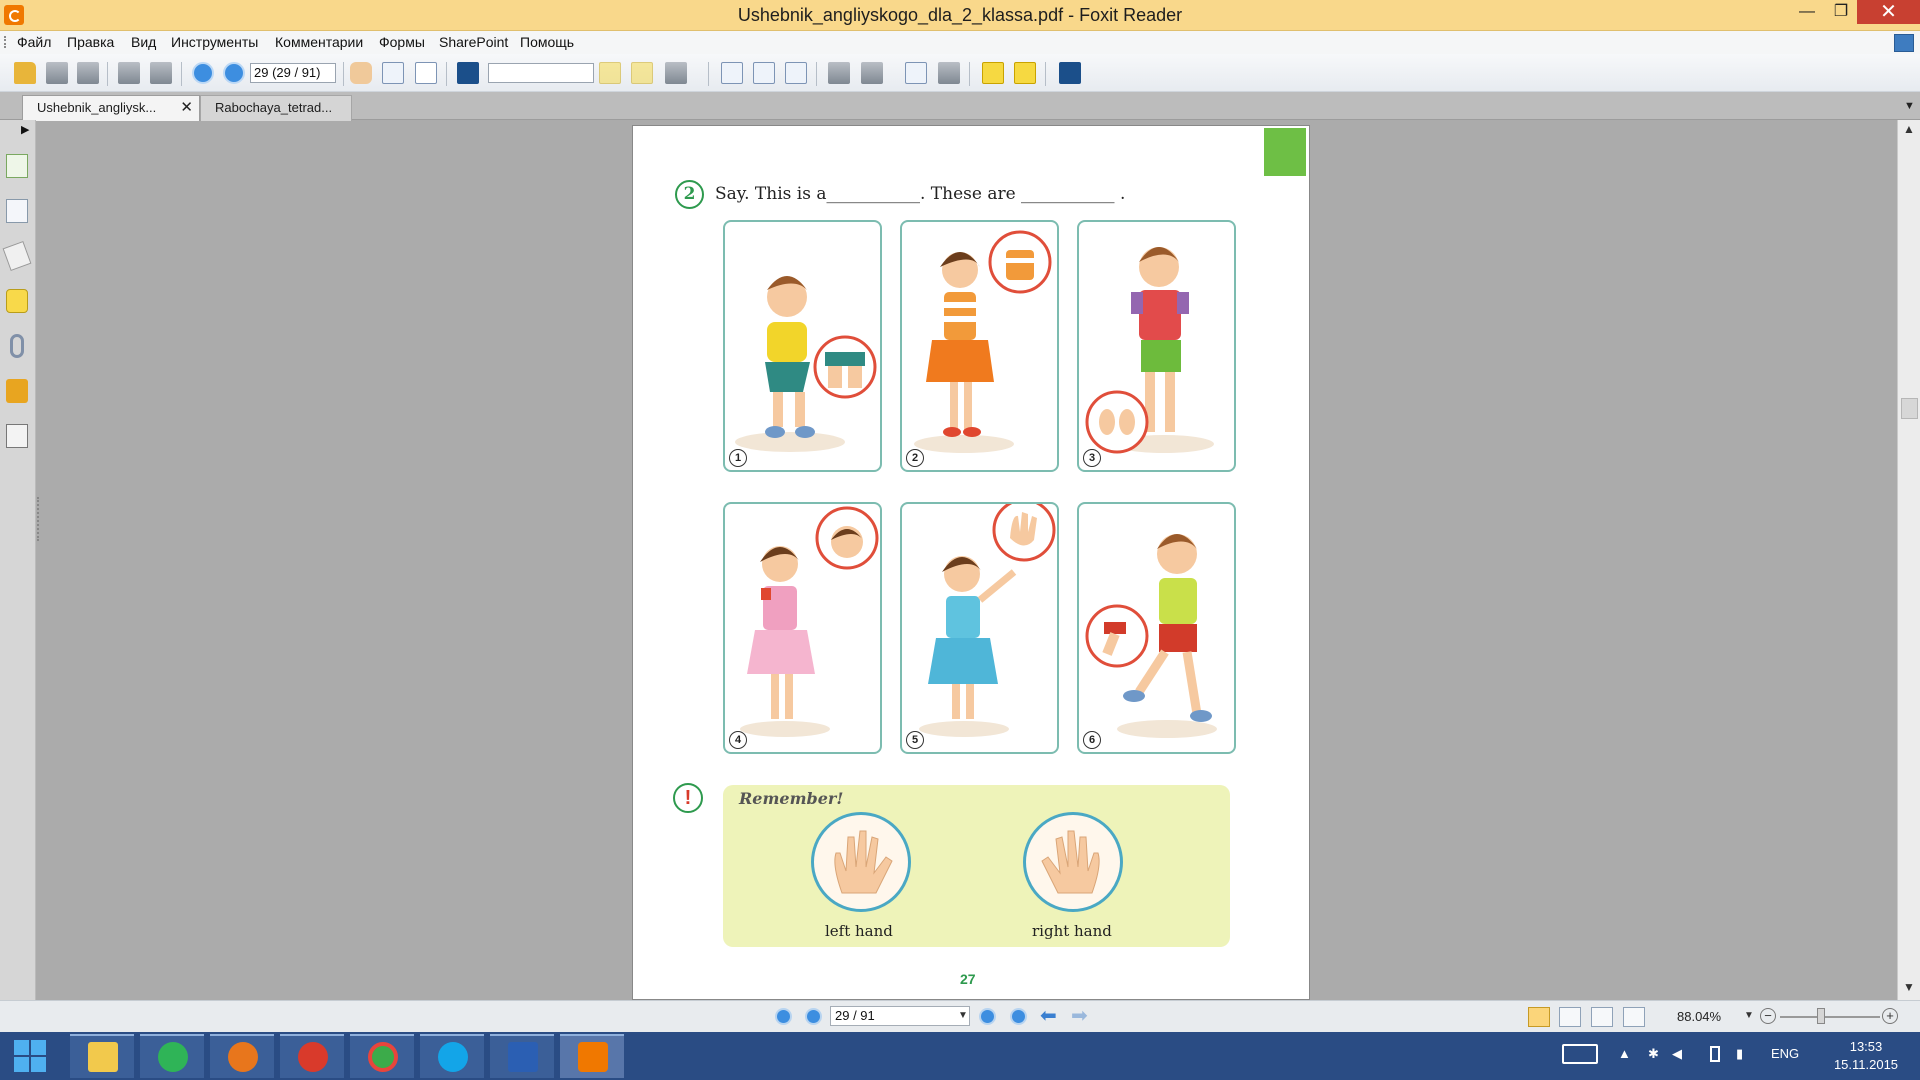 The width and height of the screenshot is (1920, 1080). What do you see at coordinates (915, 458) in the screenshot?
I see `card-number: 2` at bounding box center [915, 458].